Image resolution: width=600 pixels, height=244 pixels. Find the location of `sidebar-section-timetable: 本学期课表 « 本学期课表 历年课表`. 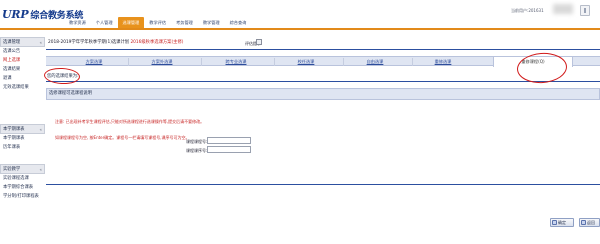

sidebar-section-timetable: 本学期课表 « 本学期课表 历年课表 is located at coordinates (22, 138).